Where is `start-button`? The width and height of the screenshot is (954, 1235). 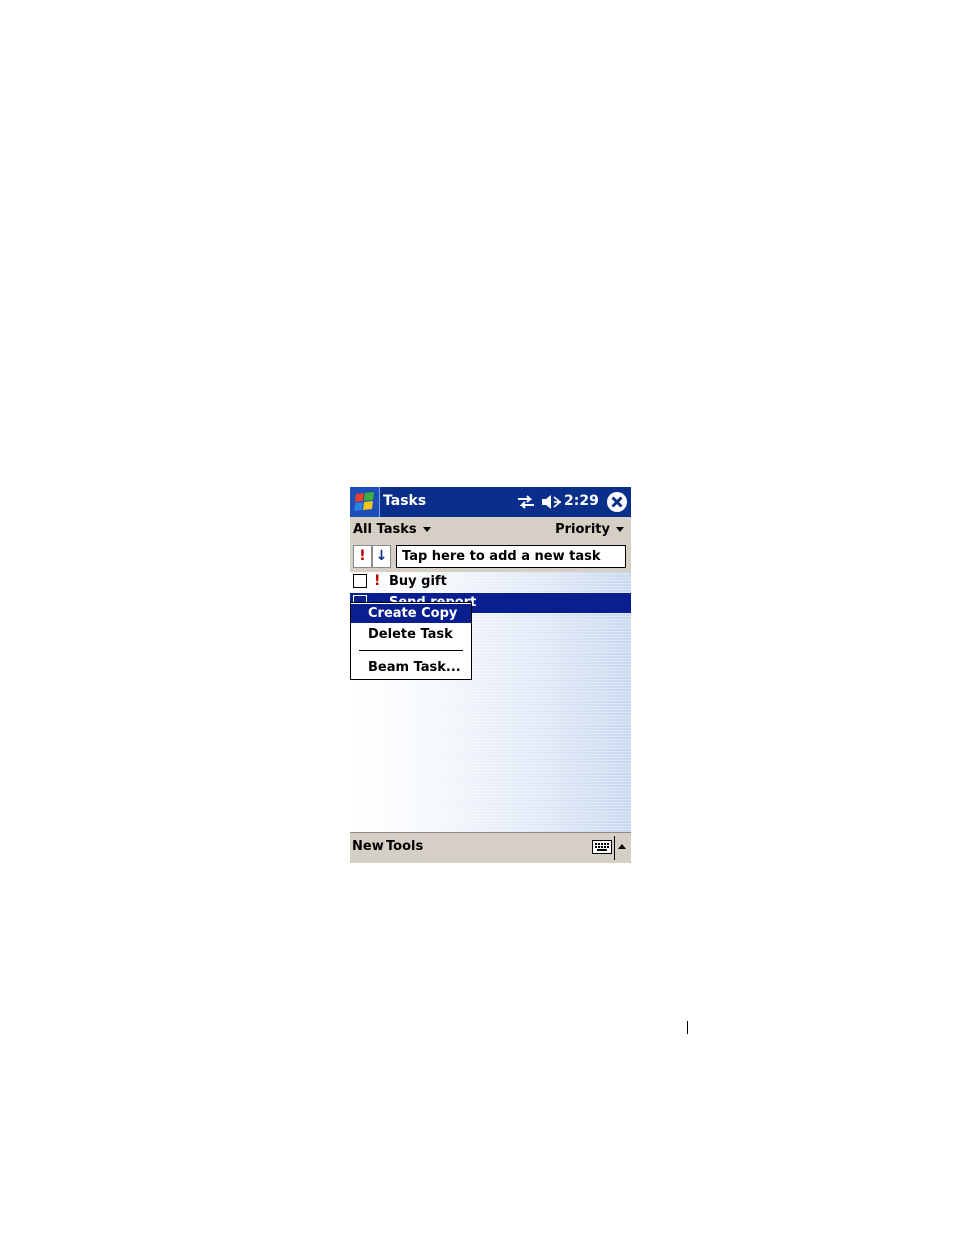 start-button is located at coordinates (365, 502).